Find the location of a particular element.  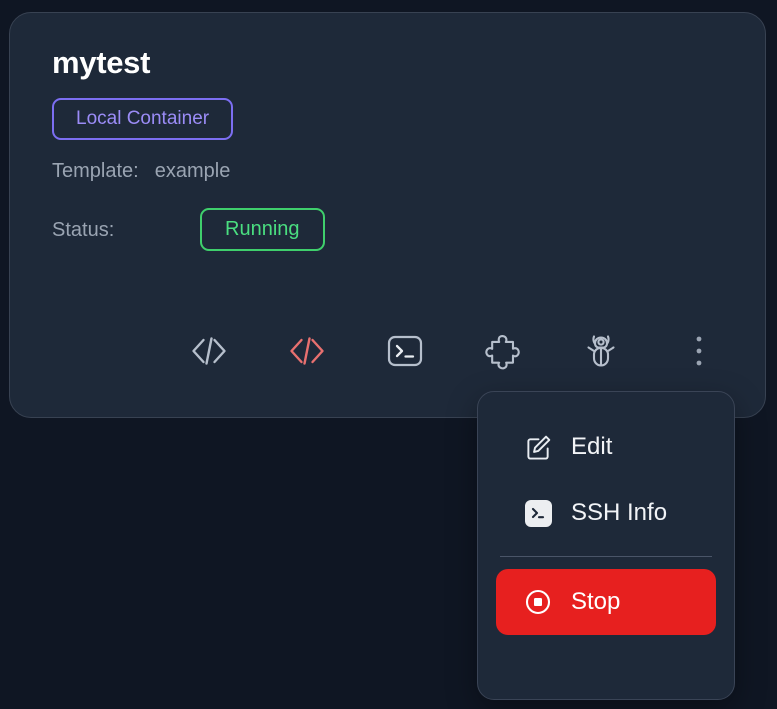

code-insiders-icon-button is located at coordinates (307, 351).